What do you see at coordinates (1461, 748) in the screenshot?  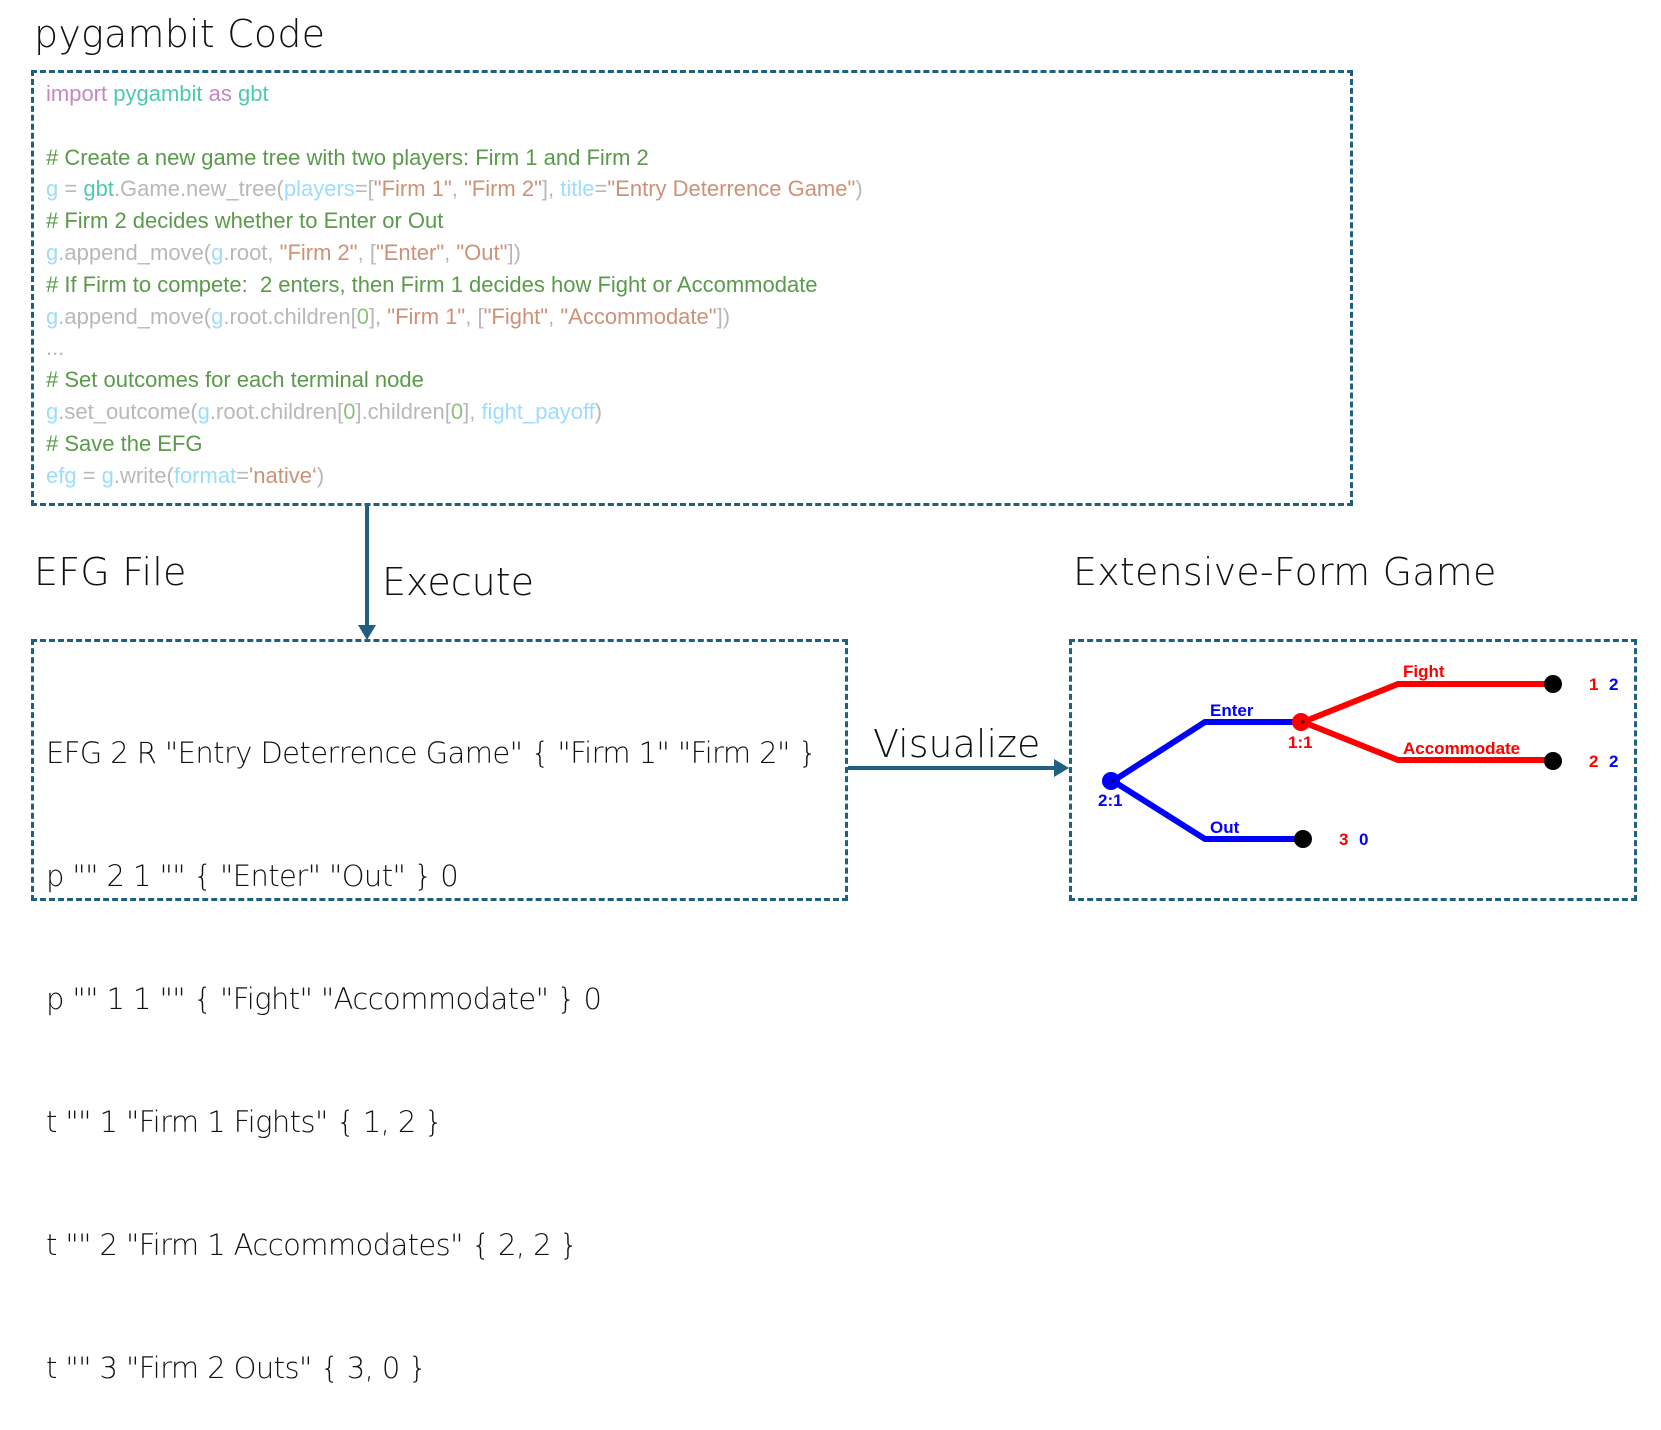 I see `action-accommodate-label: Accommodate` at bounding box center [1461, 748].